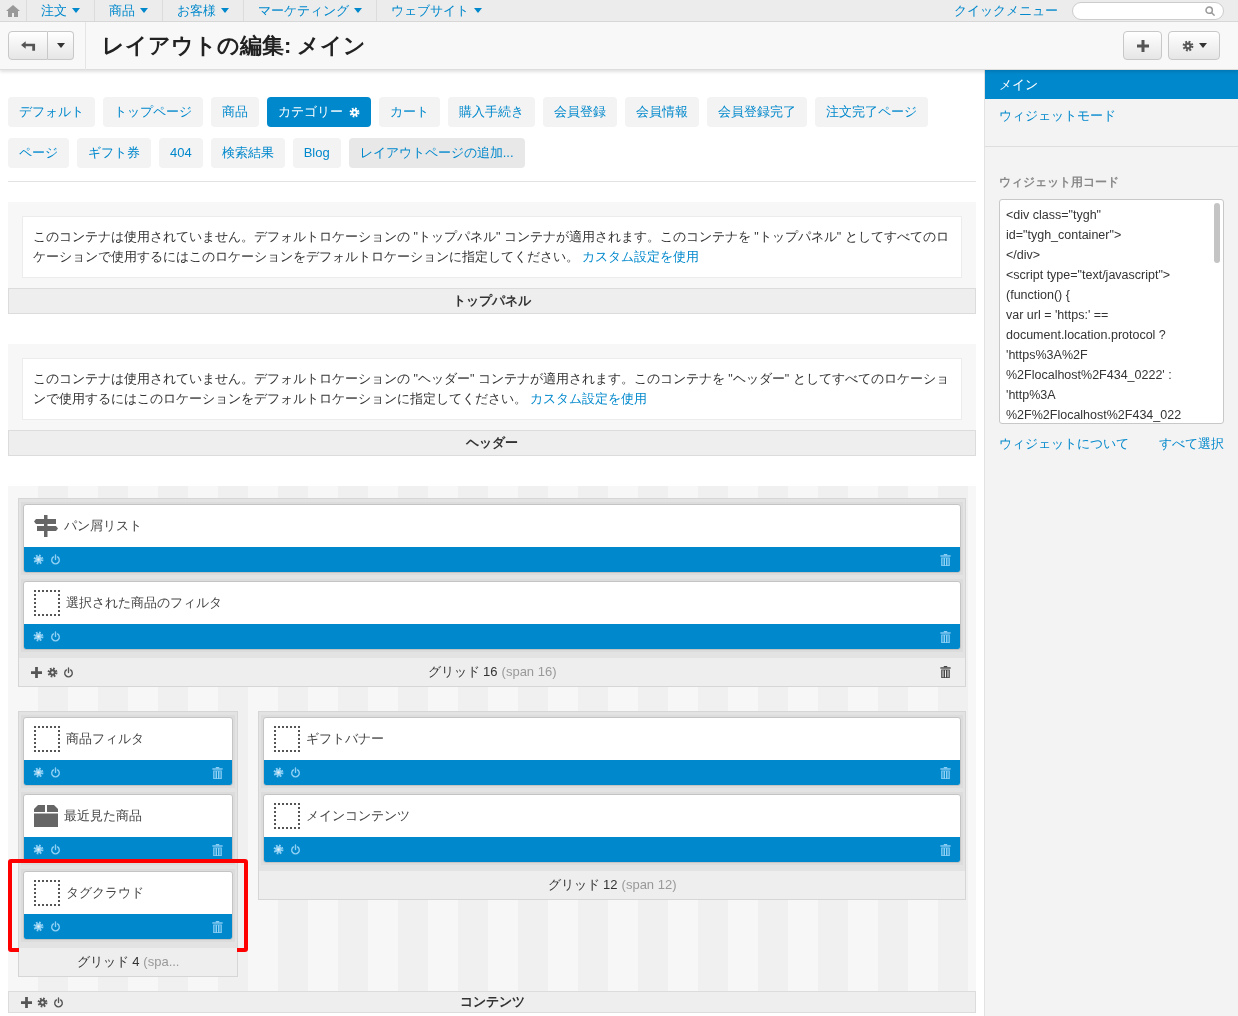 The image size is (1238, 1016). I want to click on search-icon, so click(1210, 10).